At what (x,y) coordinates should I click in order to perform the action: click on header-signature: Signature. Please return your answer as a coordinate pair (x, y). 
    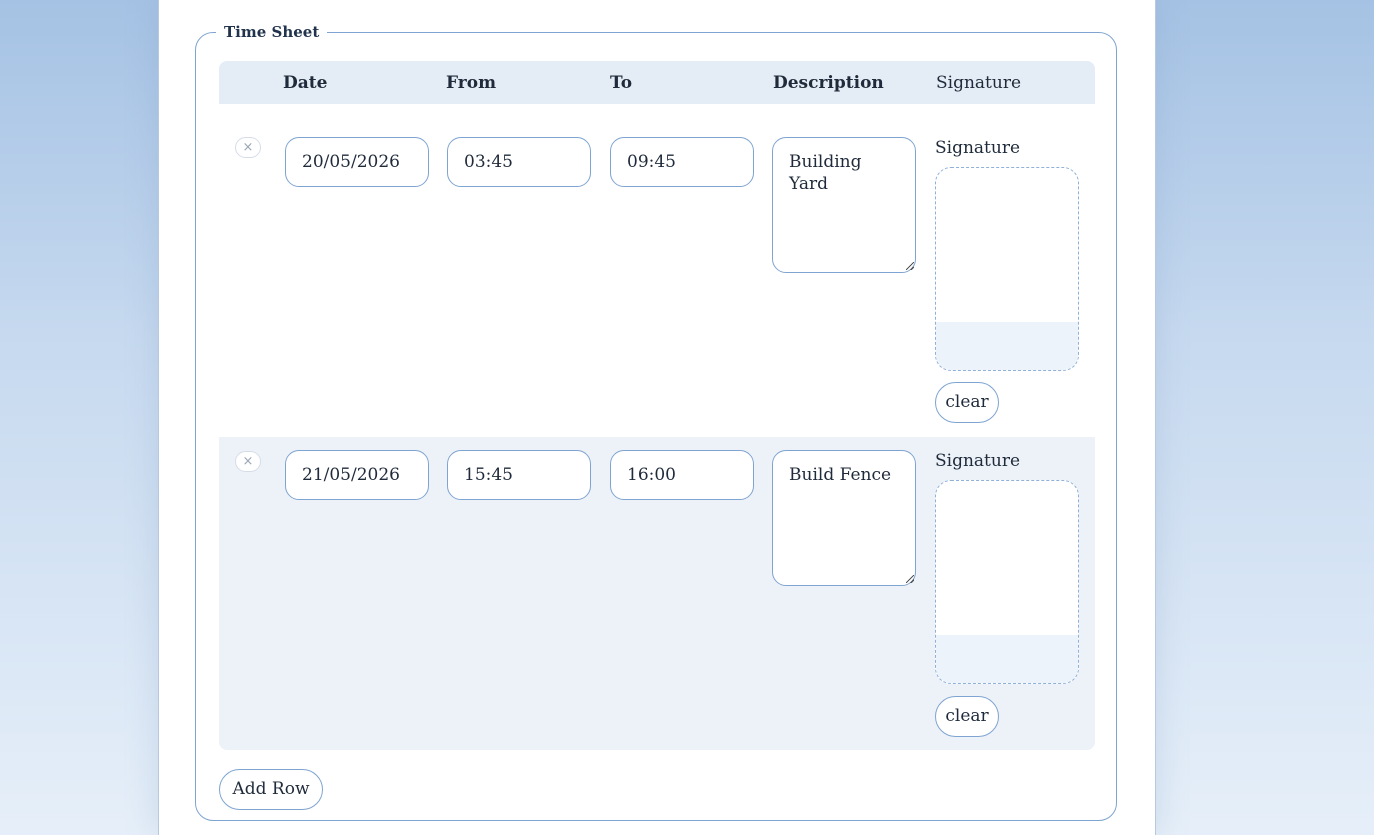
    Looking at the image, I should click on (979, 83).